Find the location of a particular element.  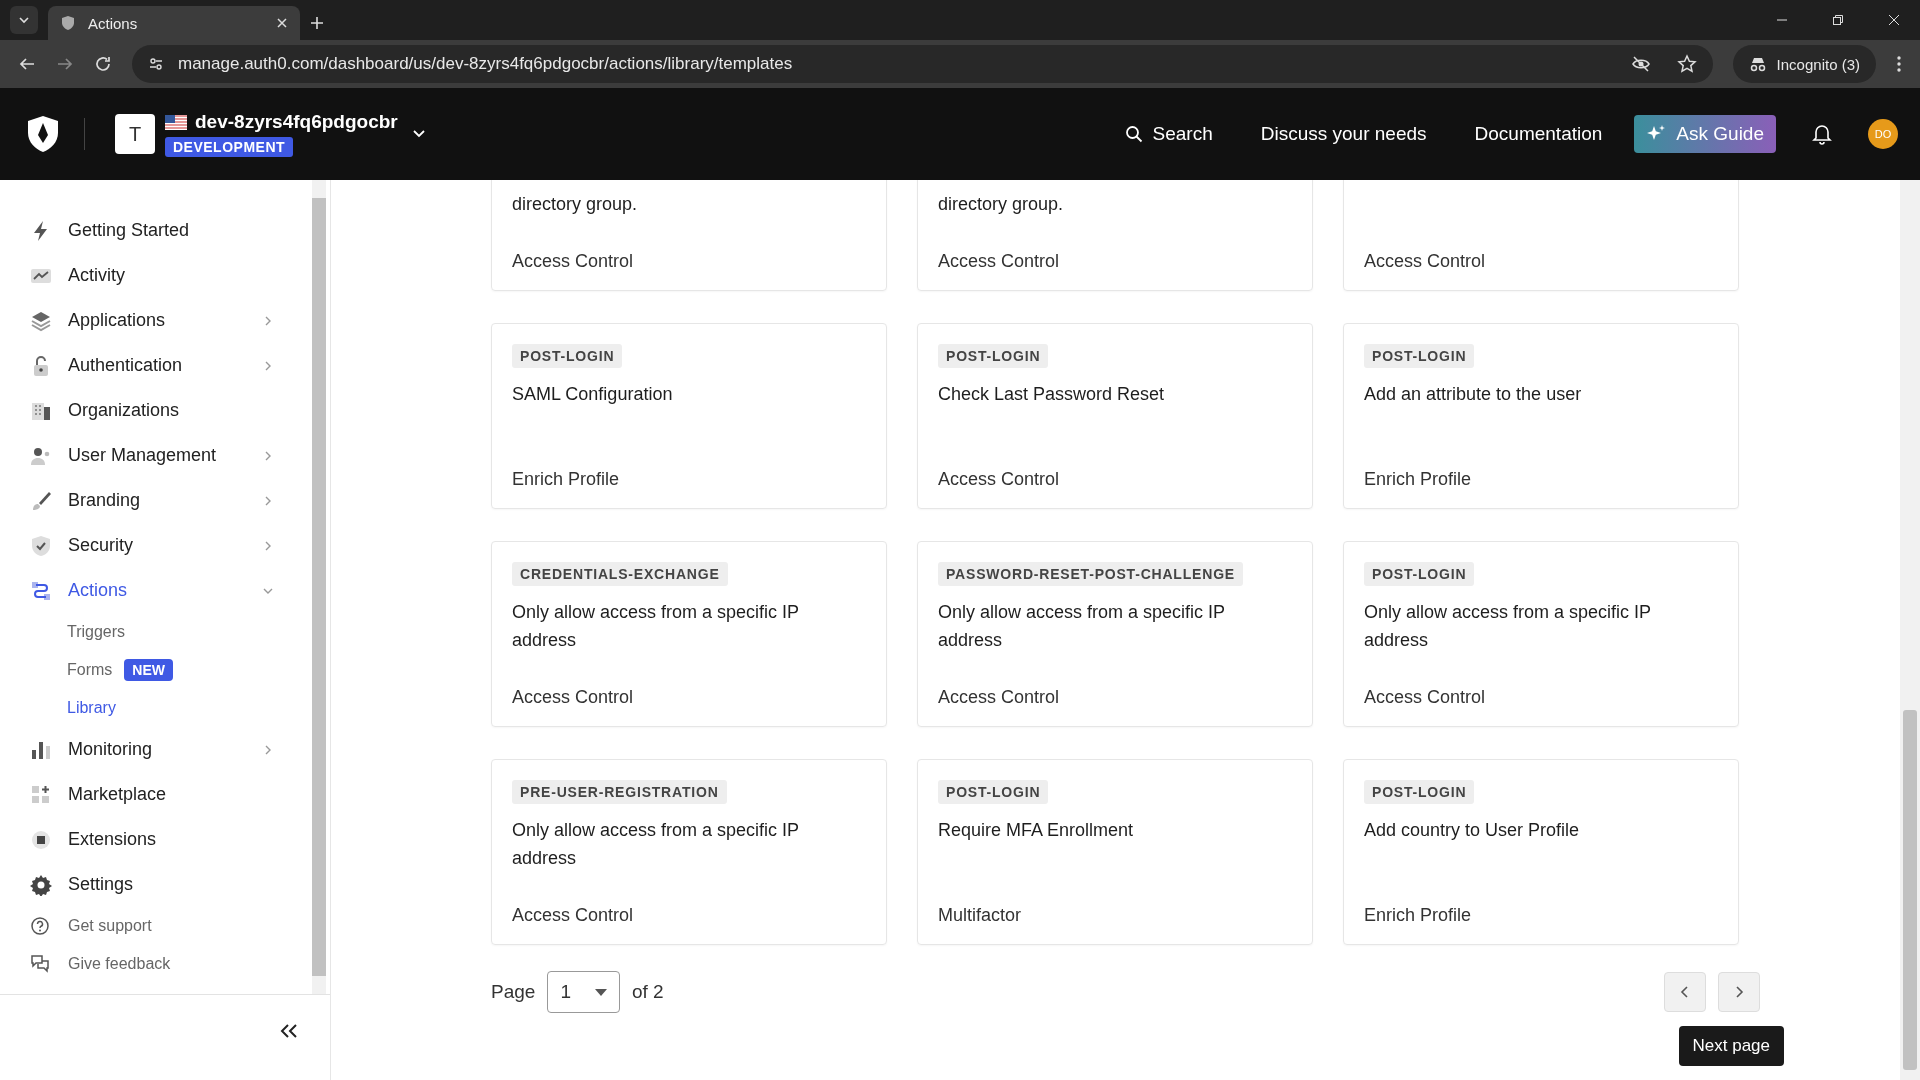

template-card: PASSWORD-RESET-POST-CHALLENGE Only allow access from a specific IP address Access Control is located at coordinates (1115, 634).